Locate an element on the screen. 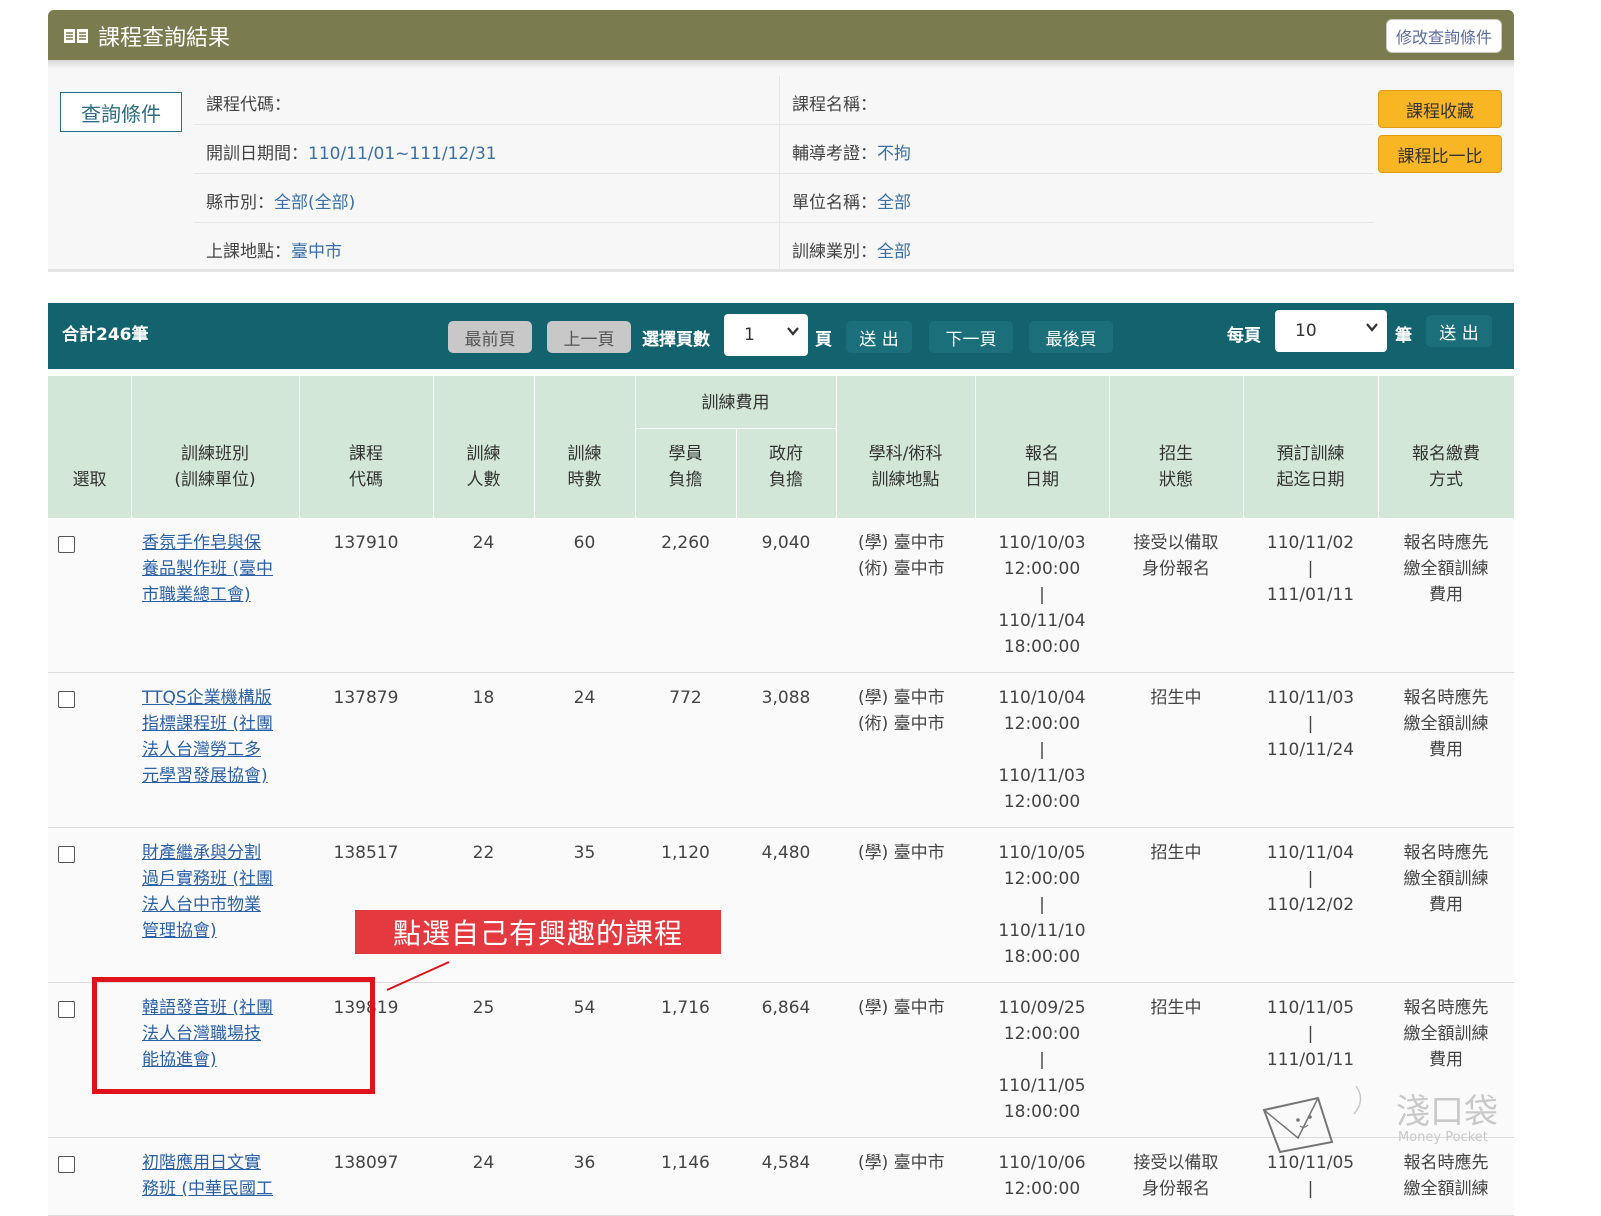 This screenshot has height=1216, width=1601. th-payment: 報名繳費 方式 is located at coordinates (1446, 467).